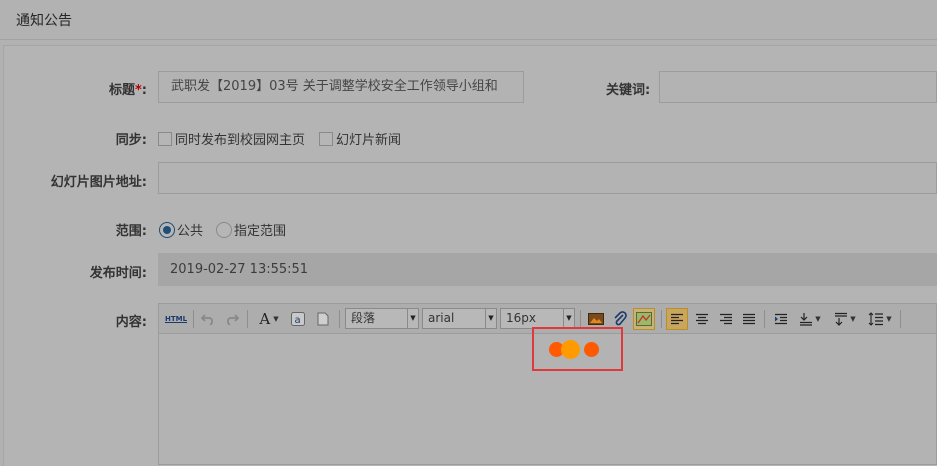 The width and height of the screenshot is (937, 466). I want to click on map-icon, so click(644, 319).